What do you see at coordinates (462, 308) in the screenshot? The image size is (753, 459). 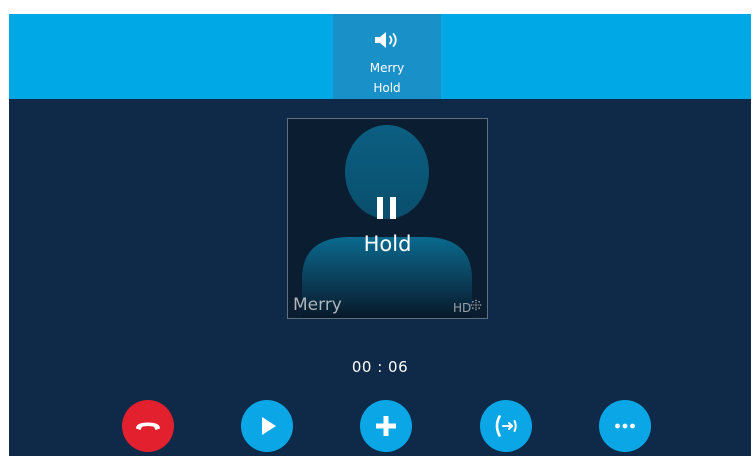 I see `hd-label: HD` at bounding box center [462, 308].